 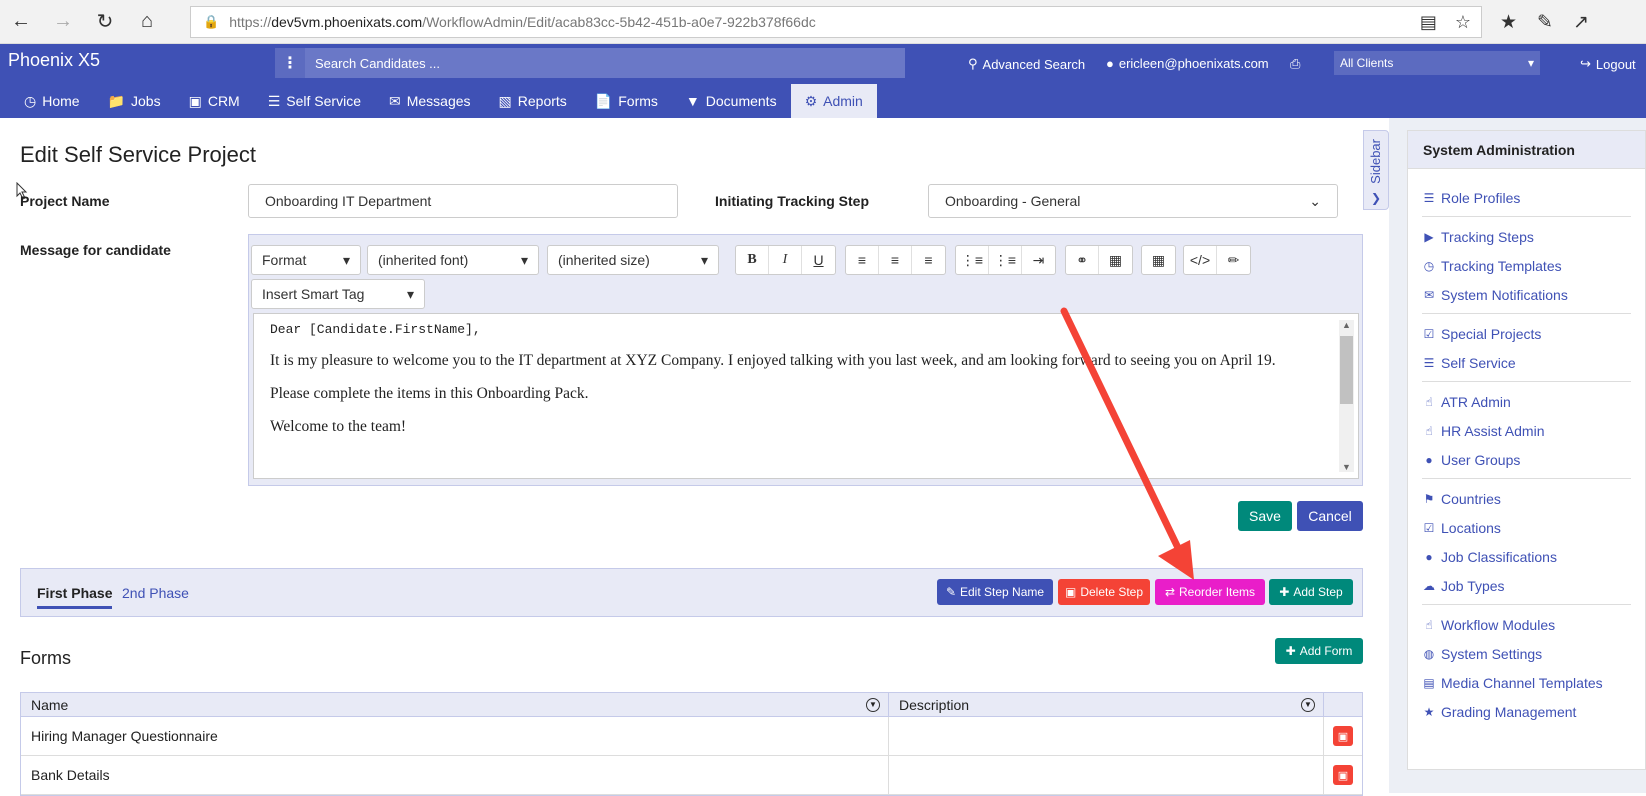 I want to click on print-icon: ⎙, so click(x=1295, y=64).